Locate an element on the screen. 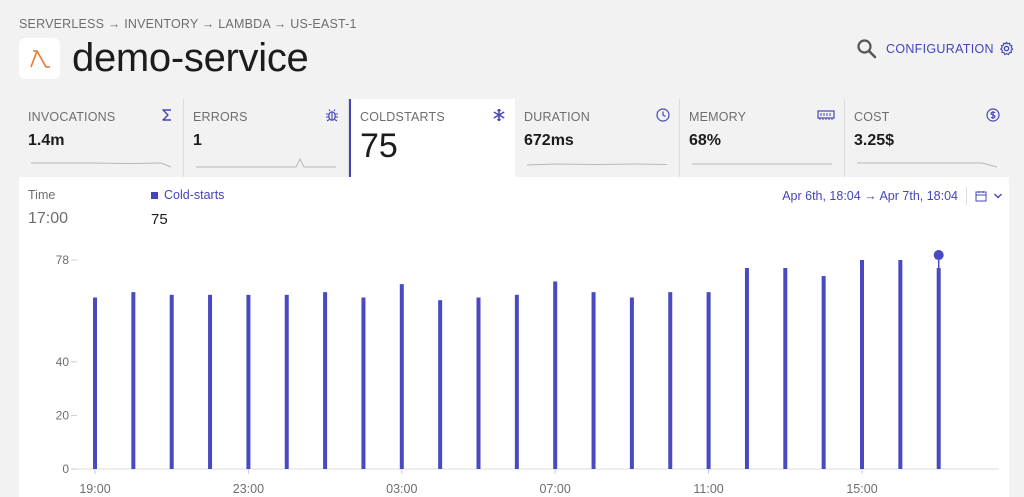 This screenshot has height=497, width=1024. metric-value: 1 is located at coordinates (197, 140).